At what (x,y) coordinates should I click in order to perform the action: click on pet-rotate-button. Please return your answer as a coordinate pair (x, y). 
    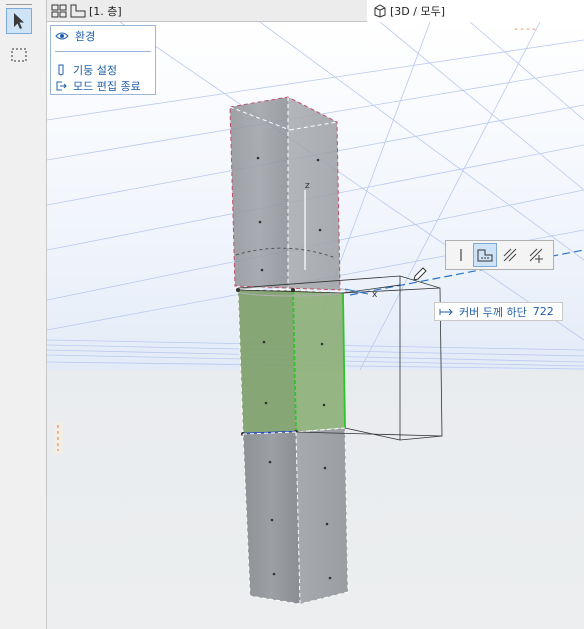
    Looking at the image, I should click on (510, 255).